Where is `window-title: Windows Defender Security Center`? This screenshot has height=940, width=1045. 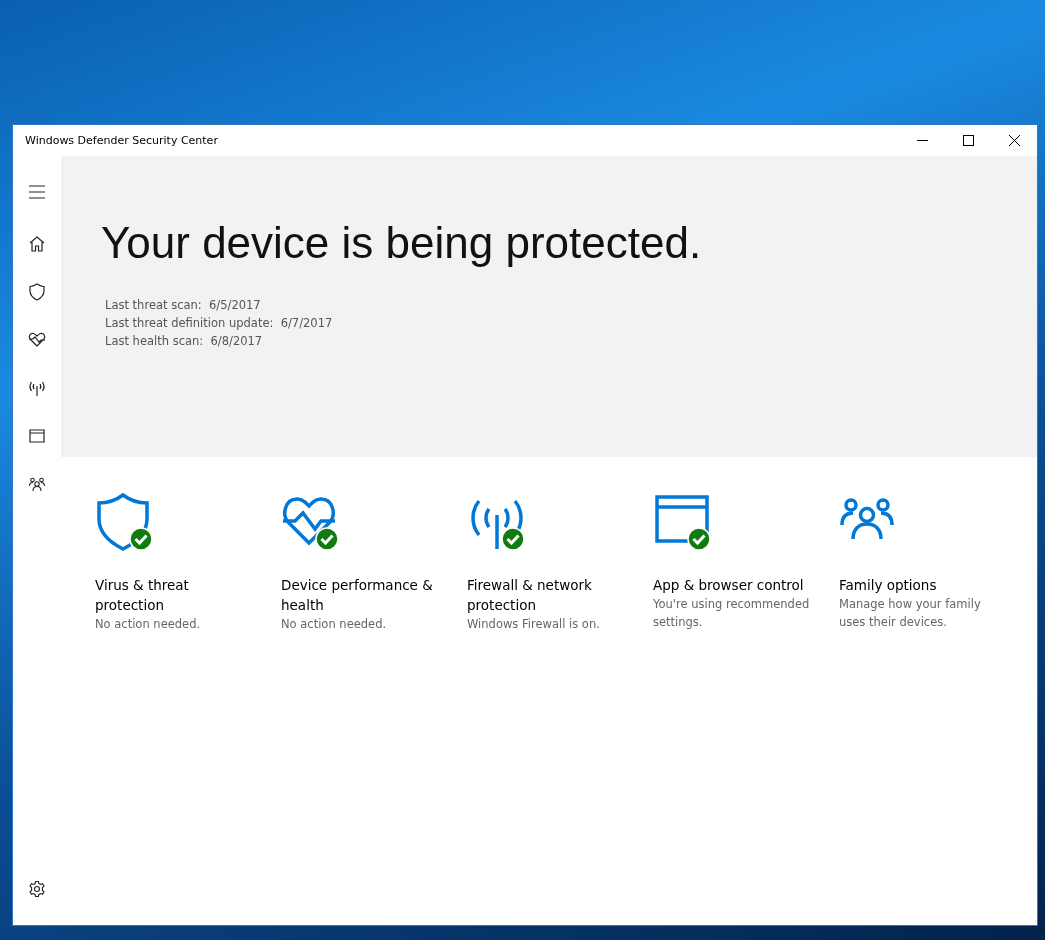
window-title: Windows Defender Security Center is located at coordinates (121, 140).